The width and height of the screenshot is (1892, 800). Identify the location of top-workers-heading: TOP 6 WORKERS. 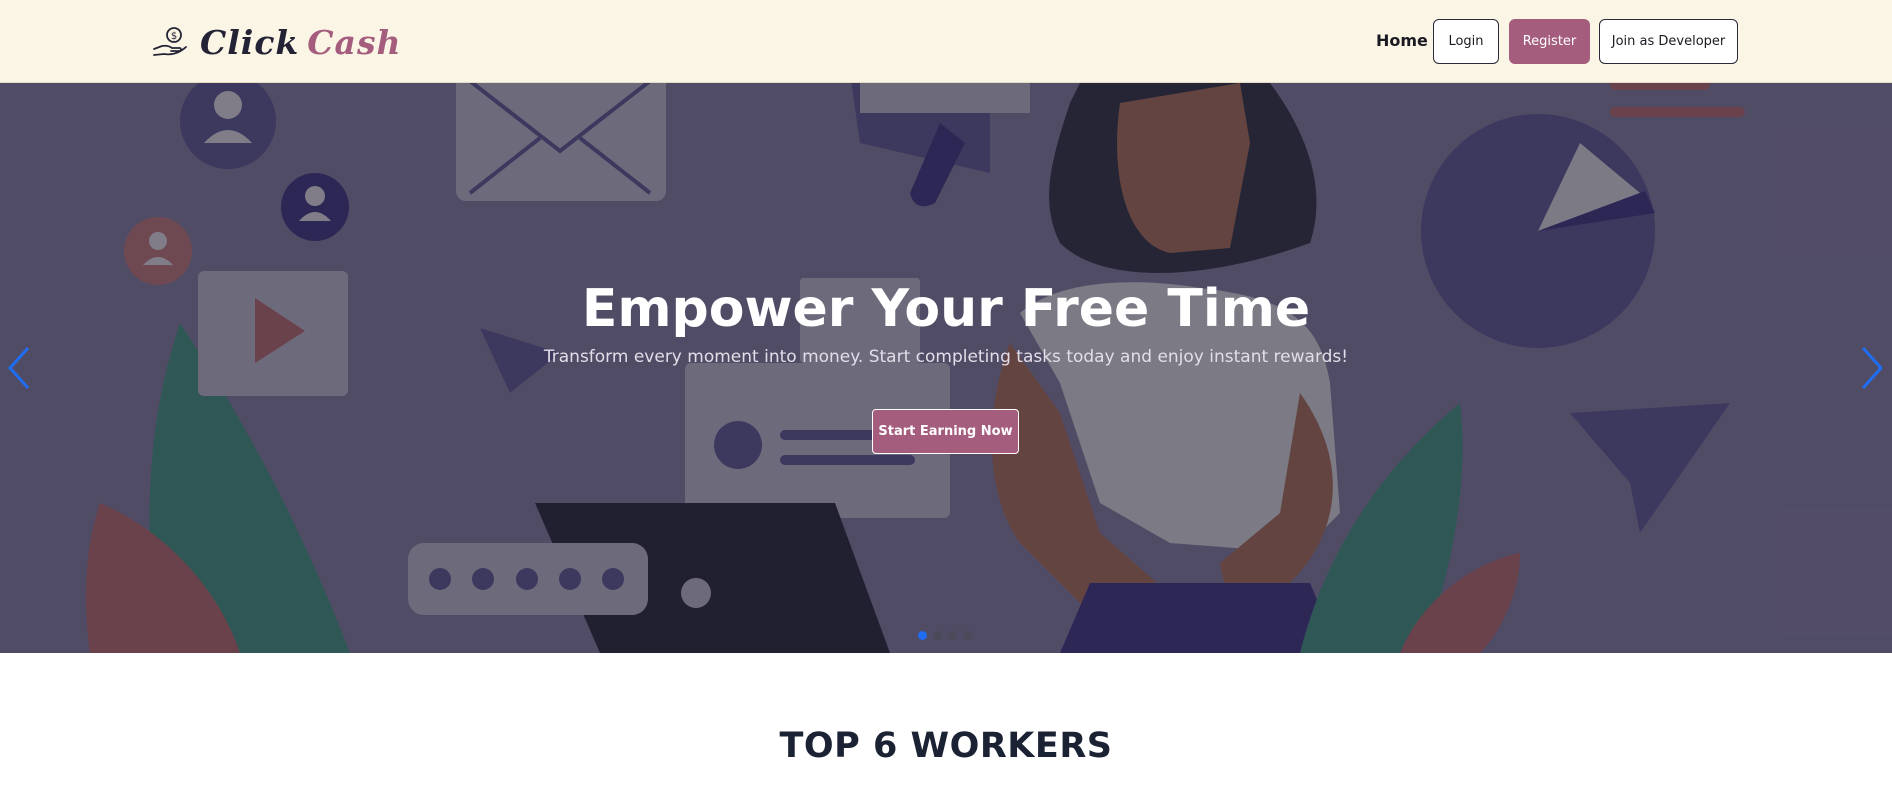
(946, 746).